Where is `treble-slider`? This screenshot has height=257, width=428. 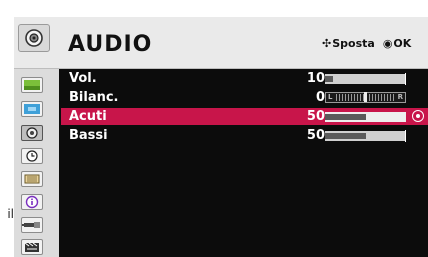
treble-slider is located at coordinates (365, 117).